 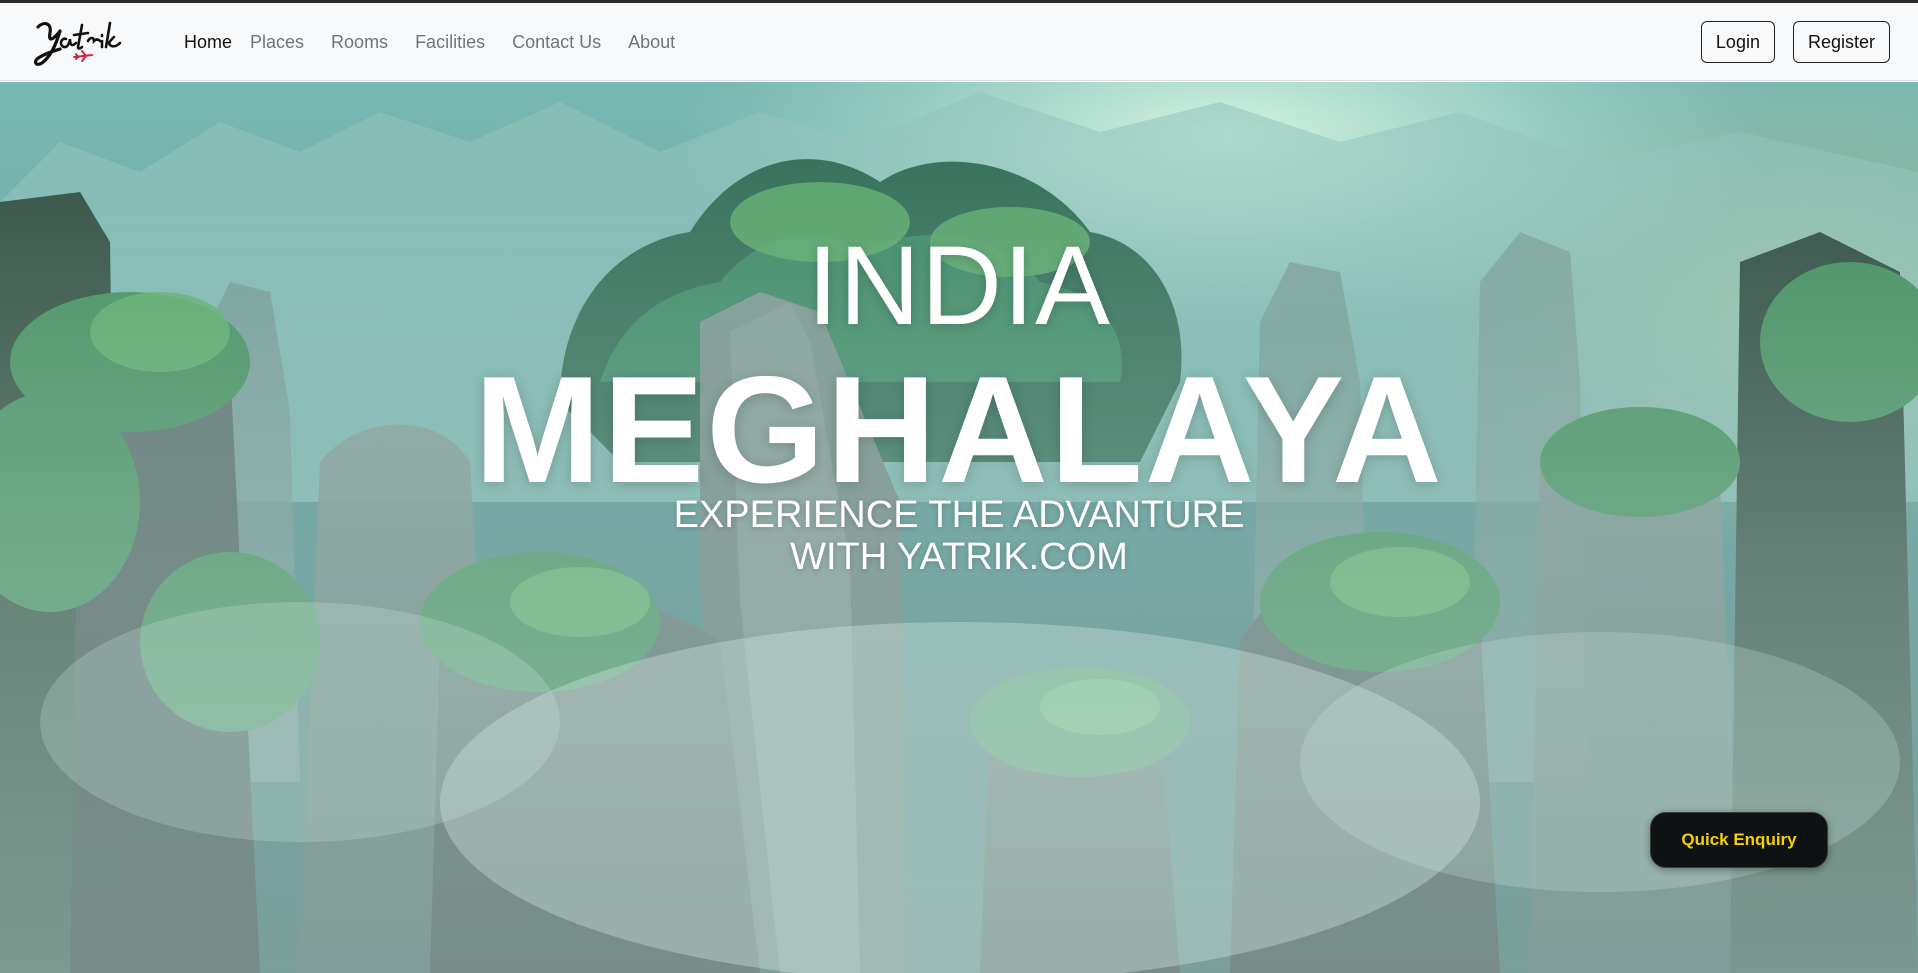 I want to click on quick-enquiry-button: Quick Enquiry, so click(x=1739, y=840).